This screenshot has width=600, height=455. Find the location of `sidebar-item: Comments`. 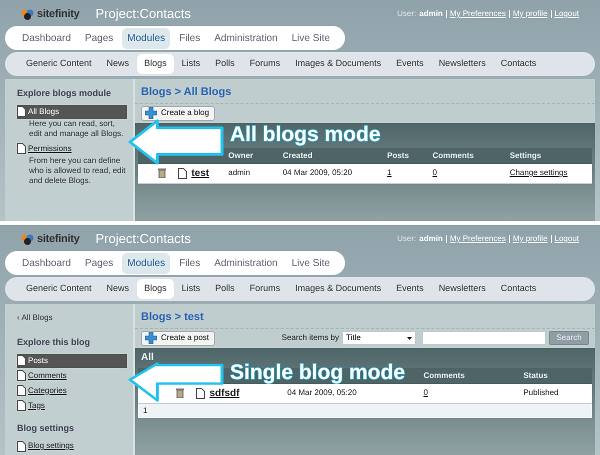

sidebar-item: Comments is located at coordinates (72, 375).